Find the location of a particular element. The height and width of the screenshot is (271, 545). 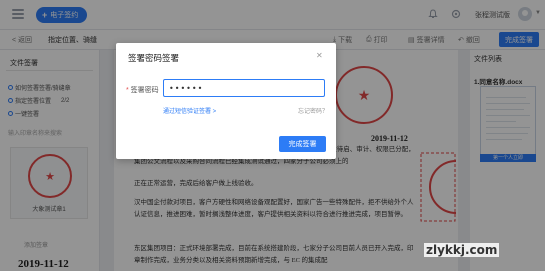

dialog-title: 签署密码签署 is located at coordinates (154, 58).